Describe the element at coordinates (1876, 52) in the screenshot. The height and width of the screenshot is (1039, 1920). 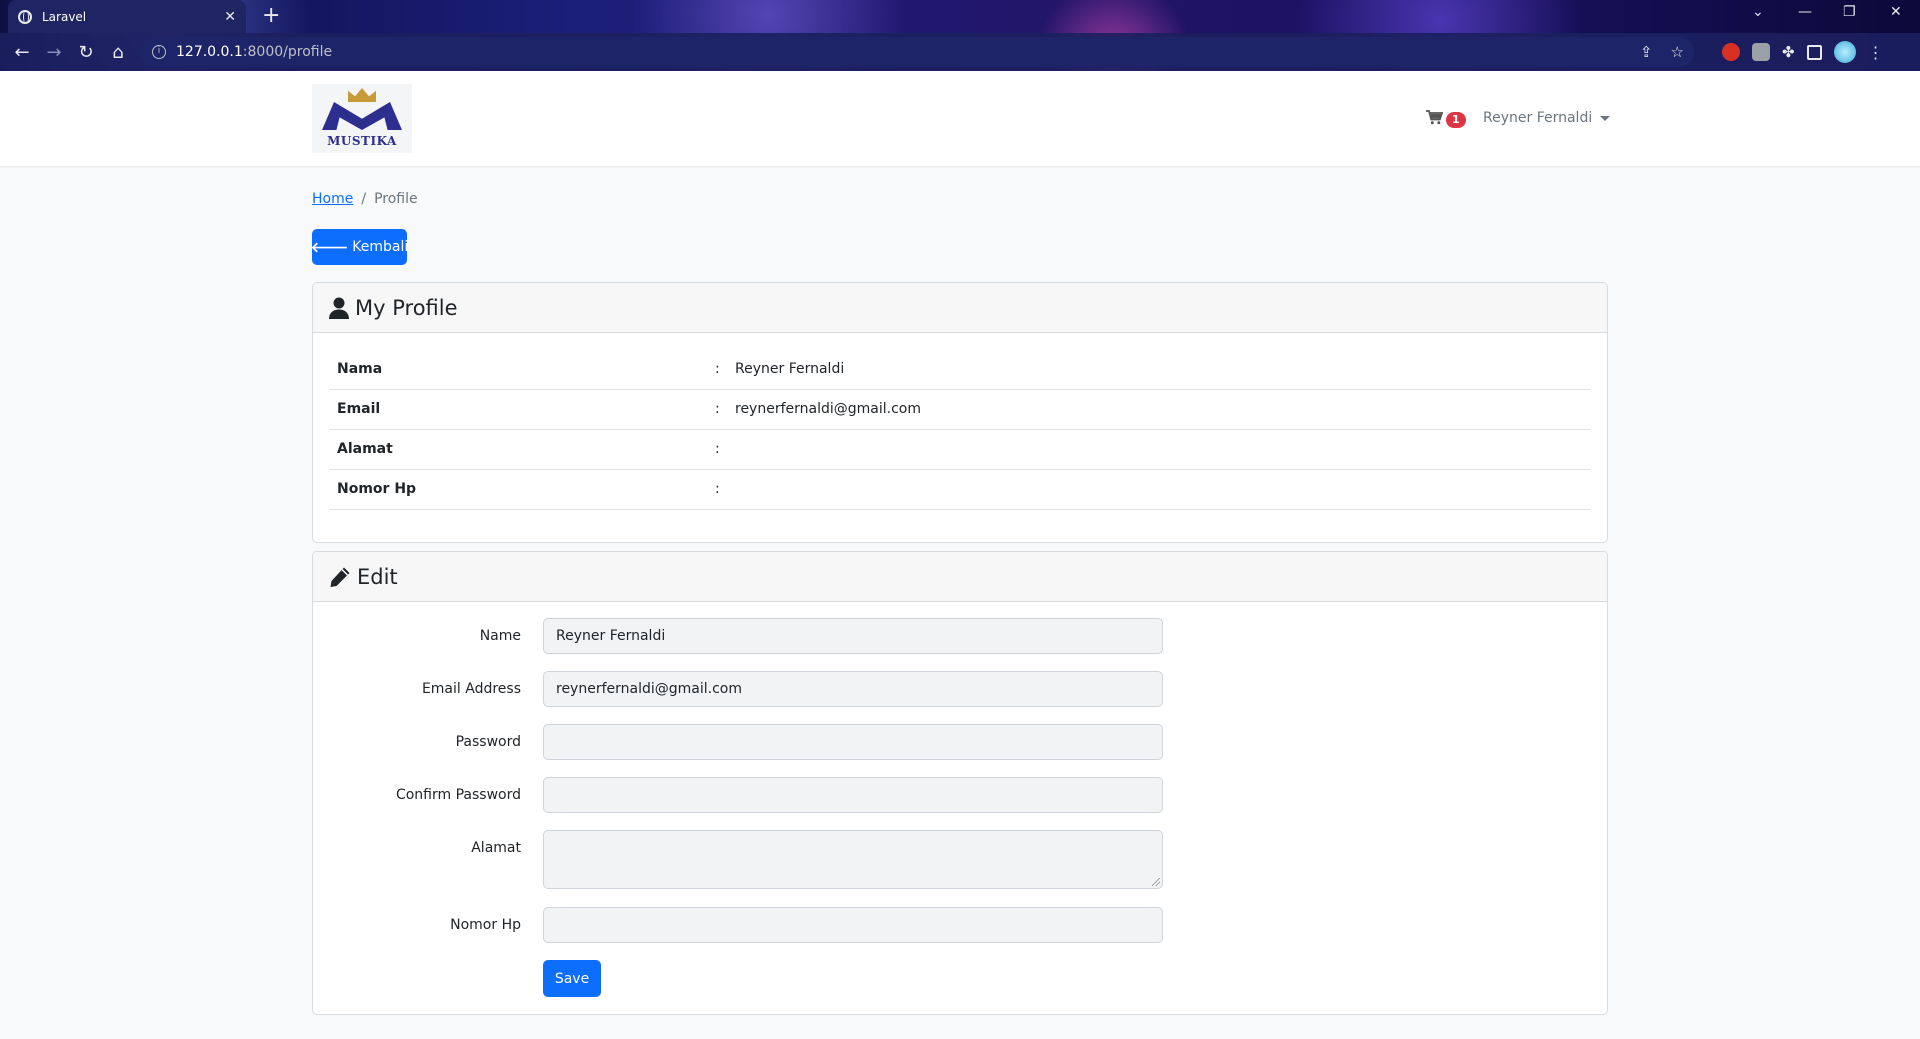
I see `menu-kebab-icon: ⋮` at that location.